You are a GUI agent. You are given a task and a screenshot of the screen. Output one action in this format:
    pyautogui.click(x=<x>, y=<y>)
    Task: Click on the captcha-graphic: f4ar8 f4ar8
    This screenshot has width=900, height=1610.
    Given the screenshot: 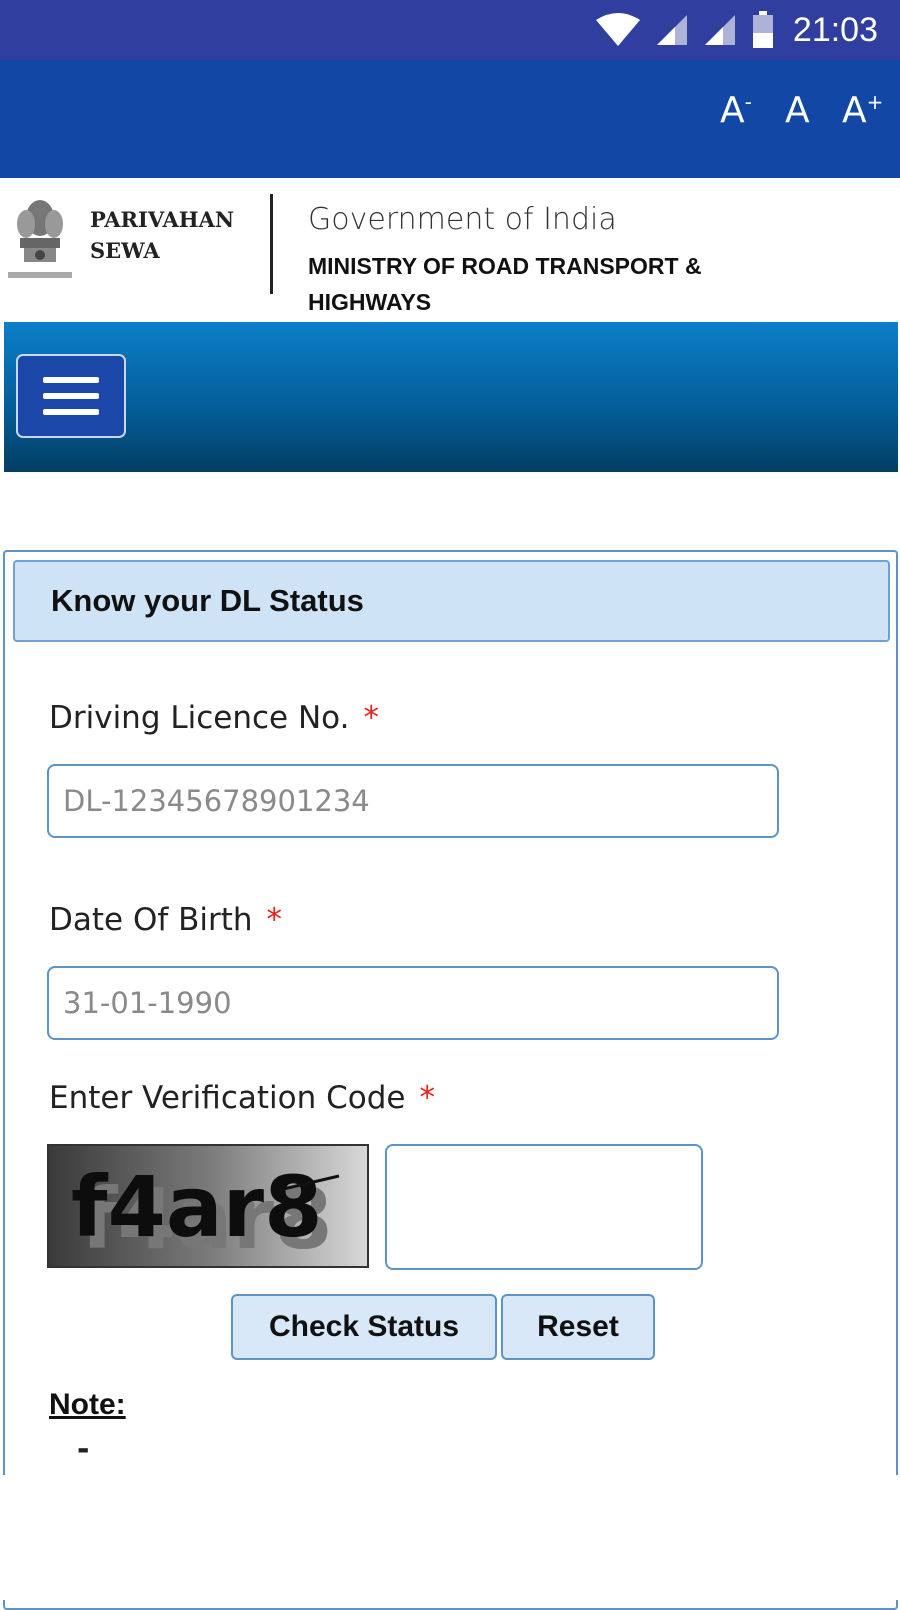 What is the action you would take?
    pyautogui.click(x=205, y=1212)
    